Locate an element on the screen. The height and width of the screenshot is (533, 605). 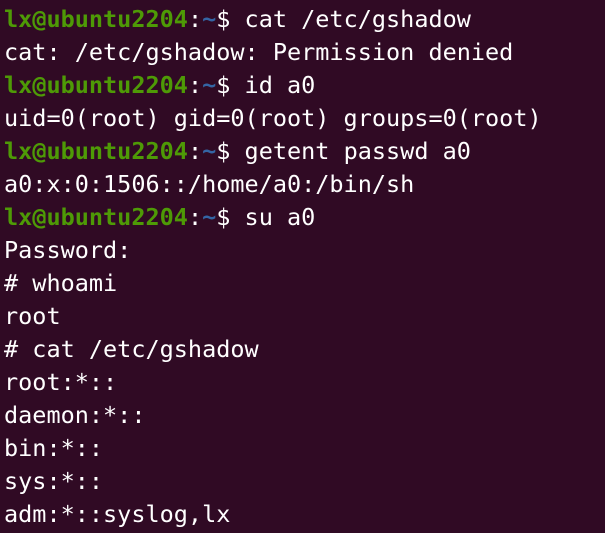
prompt-line: lx@ubuntu2204:~$ cat /etc/gshadow is located at coordinates (304, 19).